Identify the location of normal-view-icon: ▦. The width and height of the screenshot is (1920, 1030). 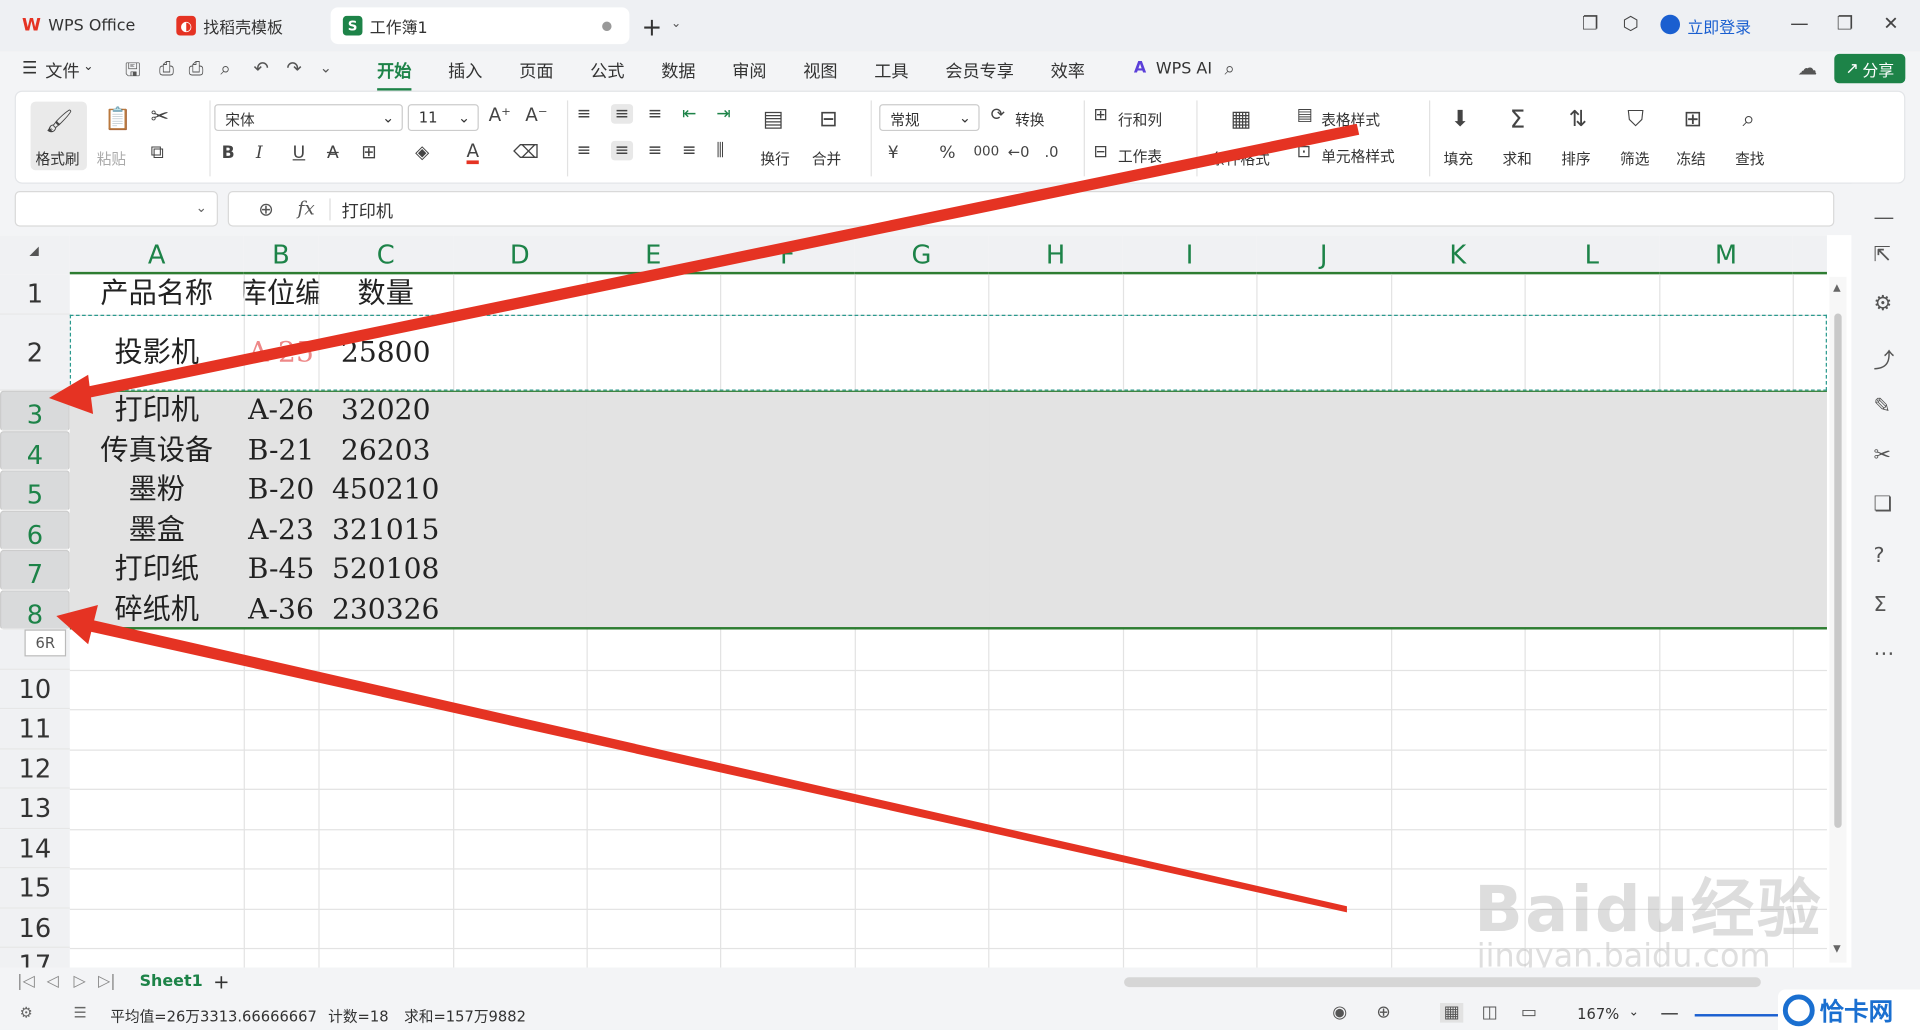
(1452, 1013).